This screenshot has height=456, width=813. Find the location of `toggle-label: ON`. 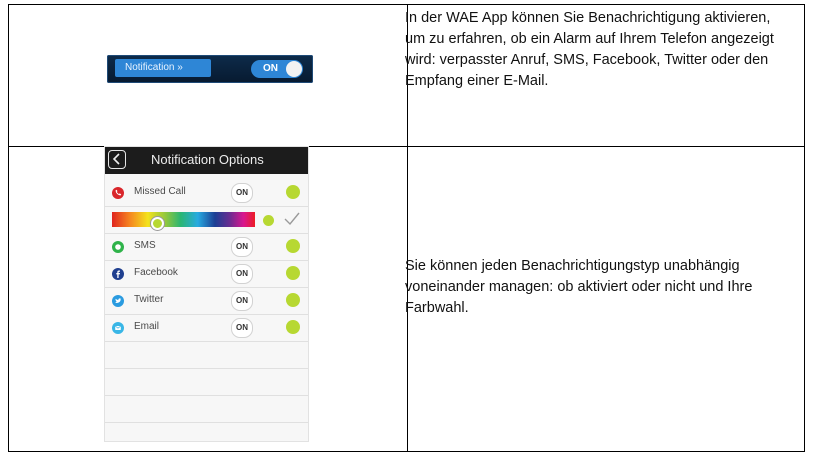

toggle-label: ON is located at coordinates (270, 68).